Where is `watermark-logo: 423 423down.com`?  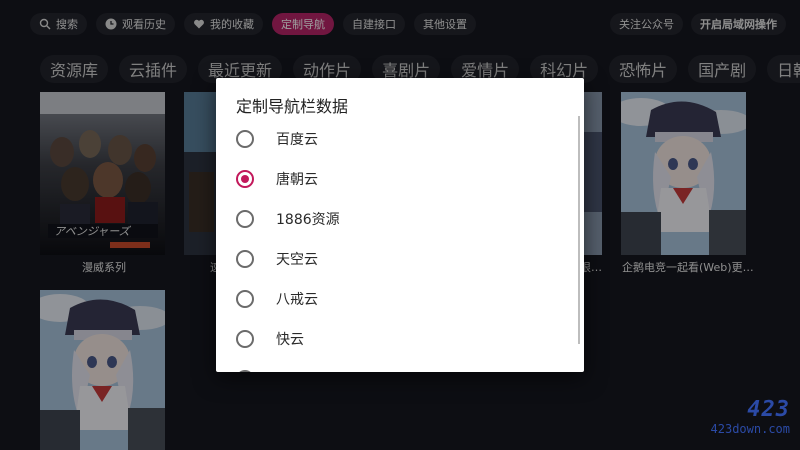 watermark-logo: 423 423down.com is located at coordinates (750, 416).